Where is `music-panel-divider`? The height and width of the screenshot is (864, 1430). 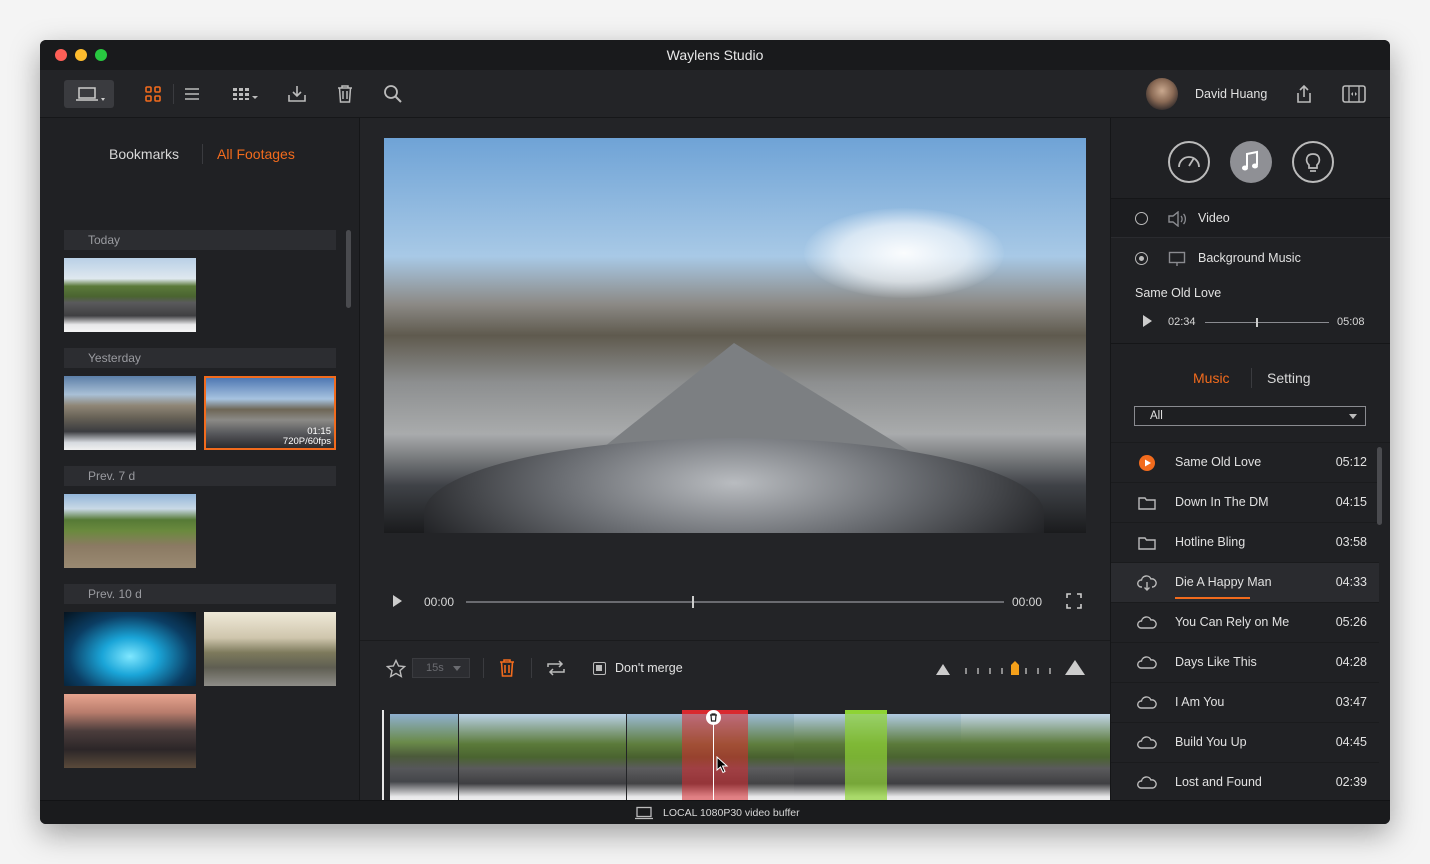
music-panel-divider is located at coordinates (1250, 343).